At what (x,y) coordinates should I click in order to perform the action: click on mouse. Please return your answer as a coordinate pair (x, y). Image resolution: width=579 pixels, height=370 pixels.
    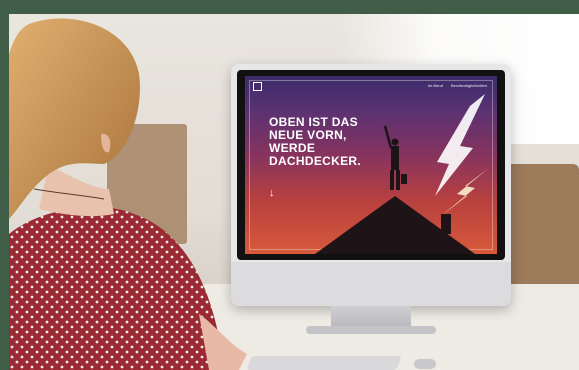
    Looking at the image, I should click on (425, 364).